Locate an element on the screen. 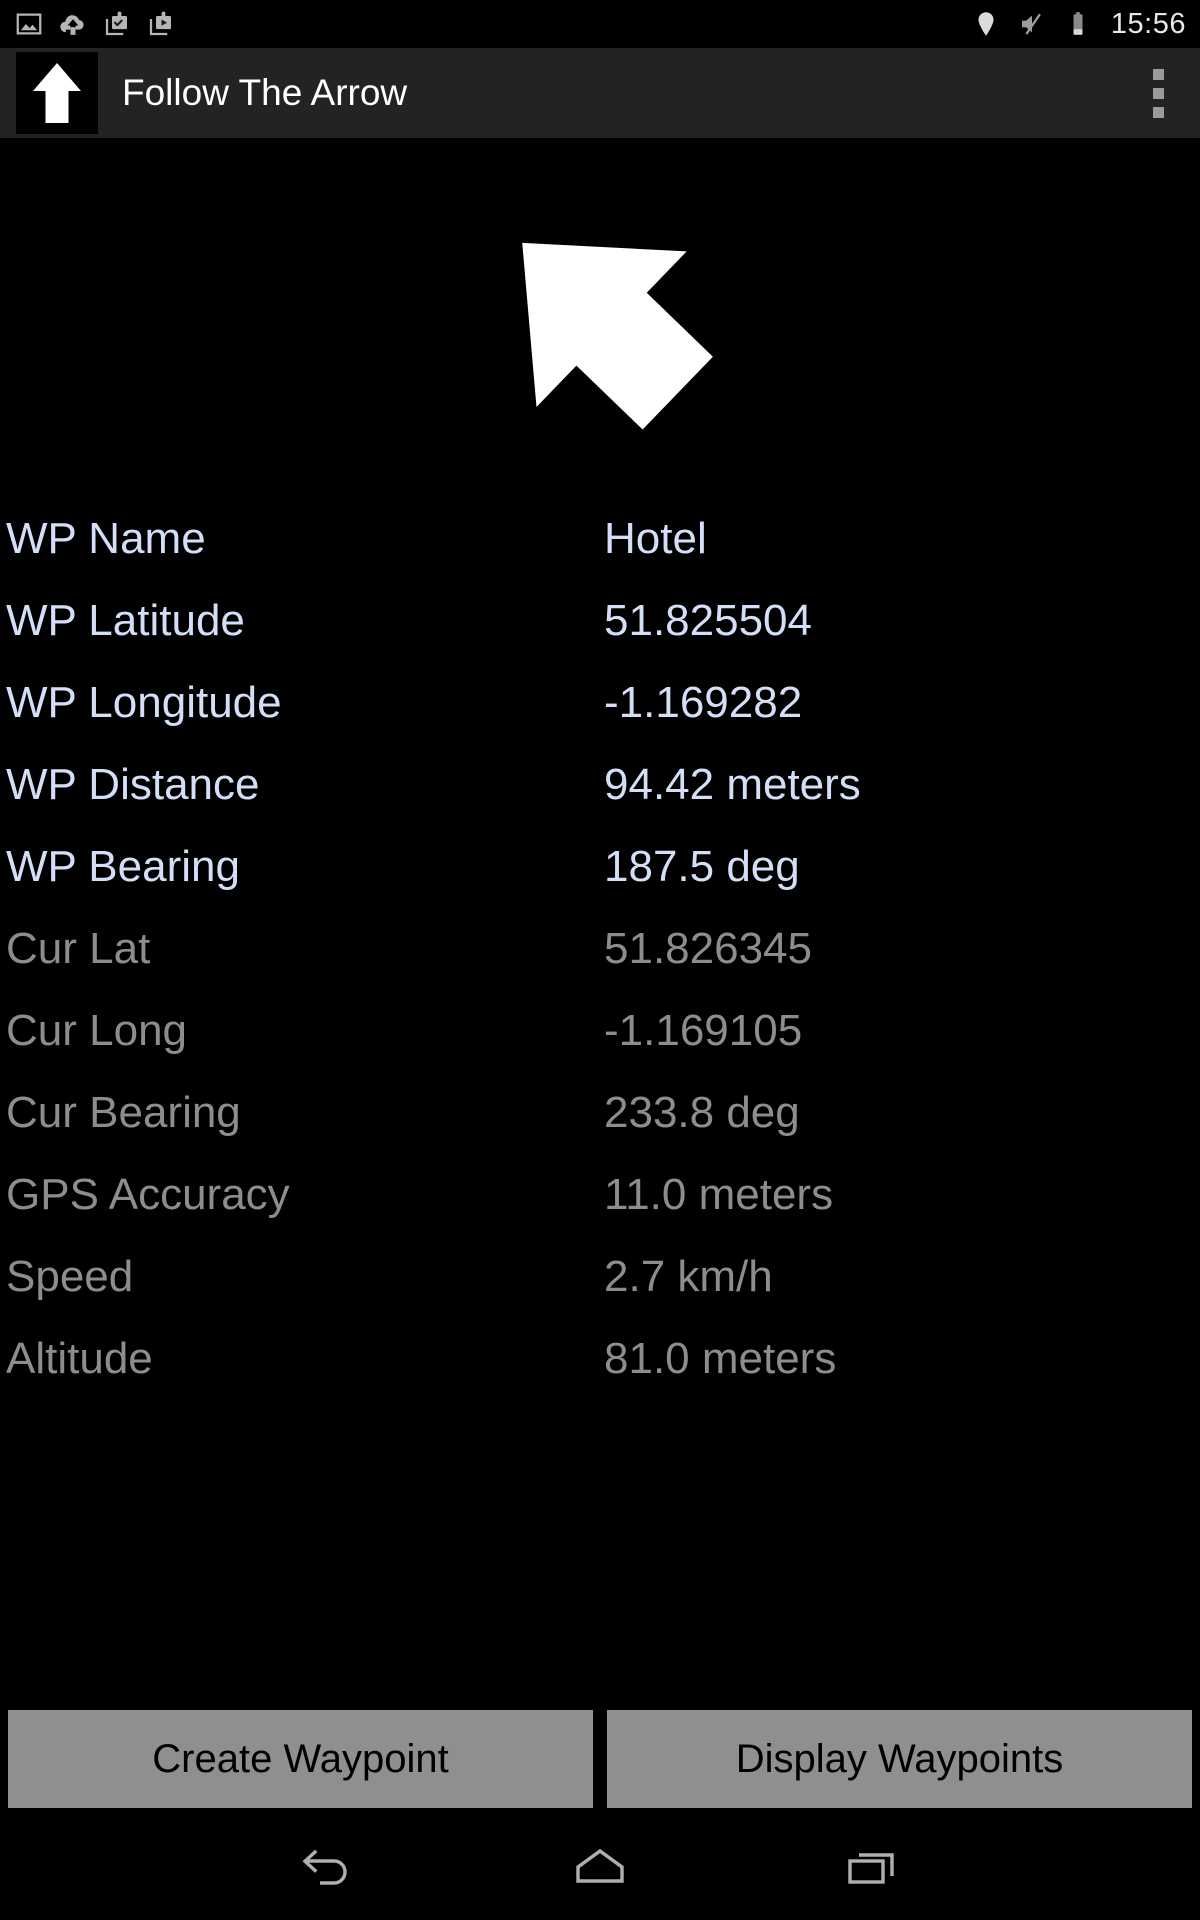 Image resolution: width=1200 pixels, height=1920 pixels. up-arrow-app-icon is located at coordinates (57, 93).